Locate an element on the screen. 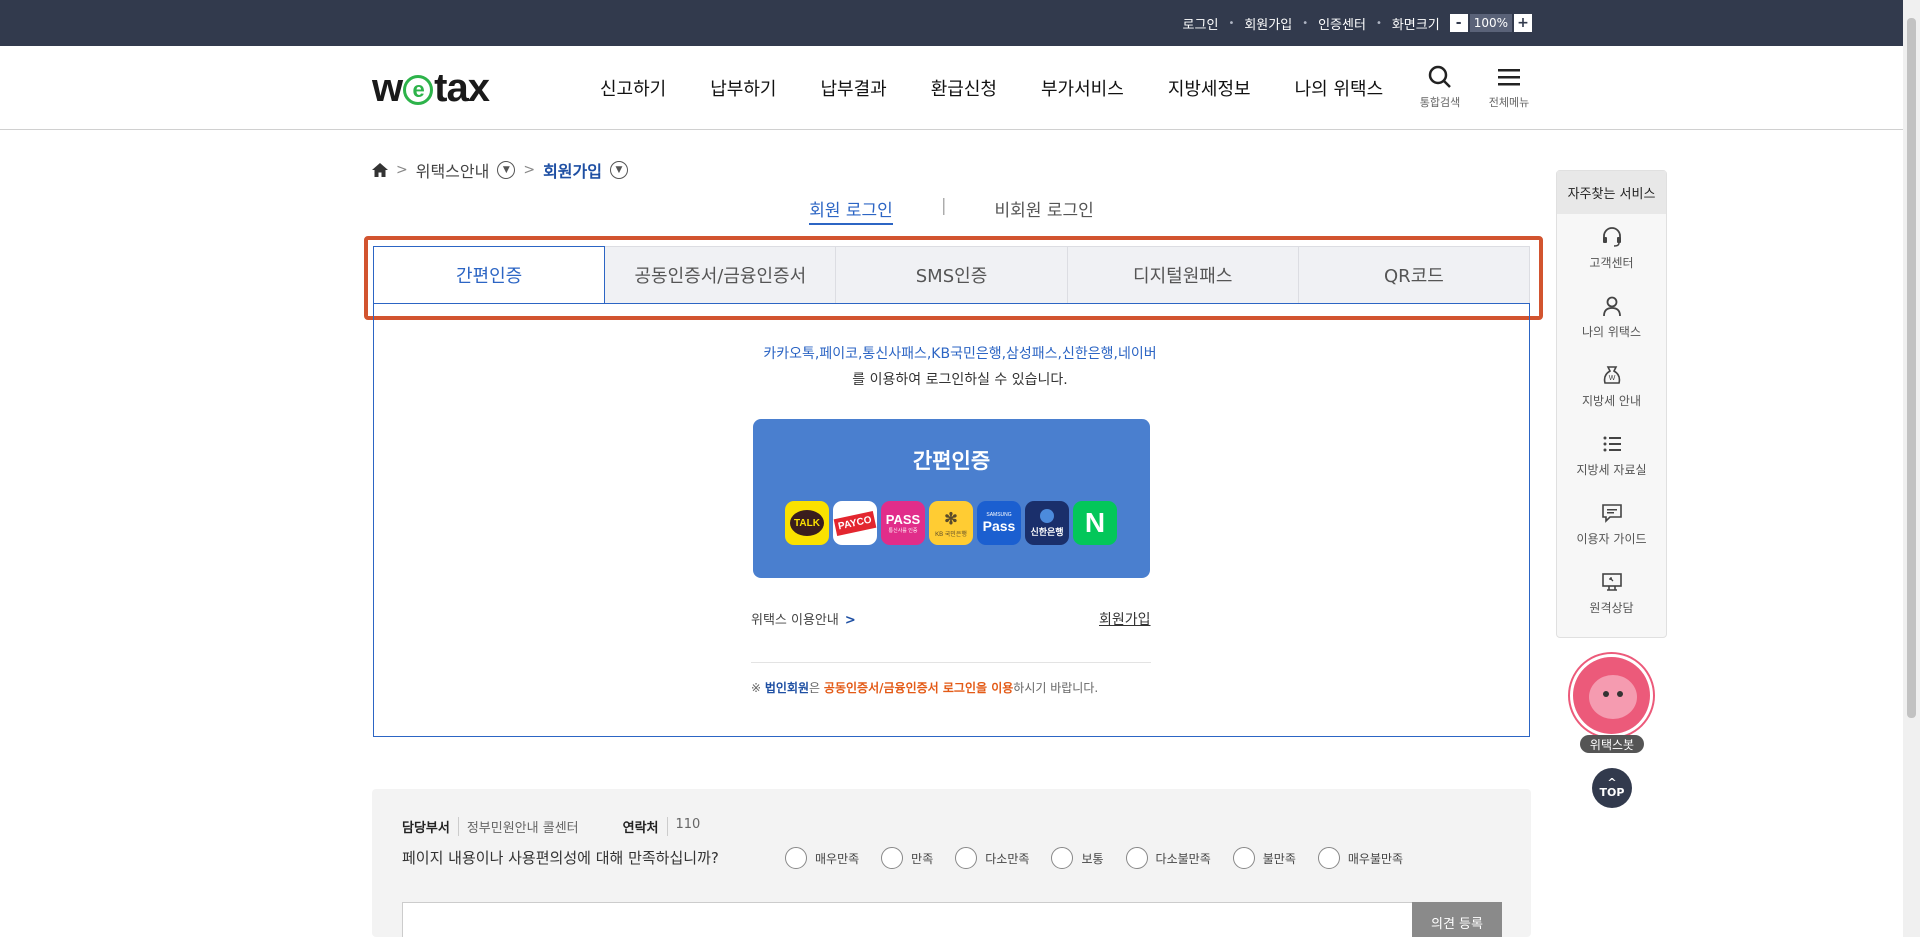  wetax-bot-label: 위택스봇 is located at coordinates (1612, 744).